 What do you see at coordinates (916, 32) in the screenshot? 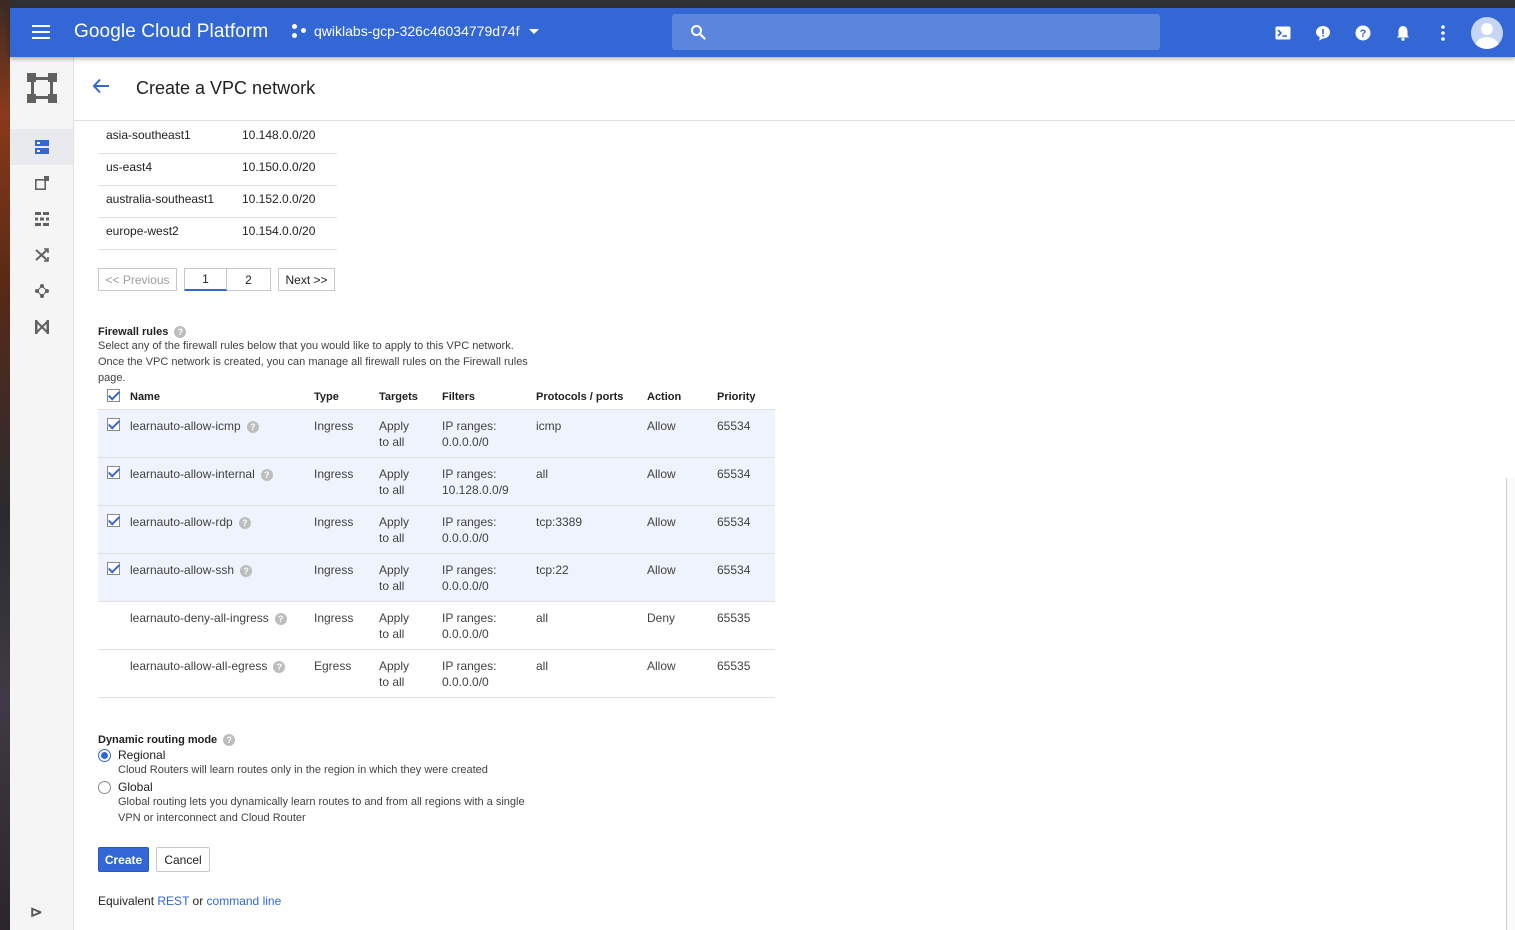
I see `search-input` at bounding box center [916, 32].